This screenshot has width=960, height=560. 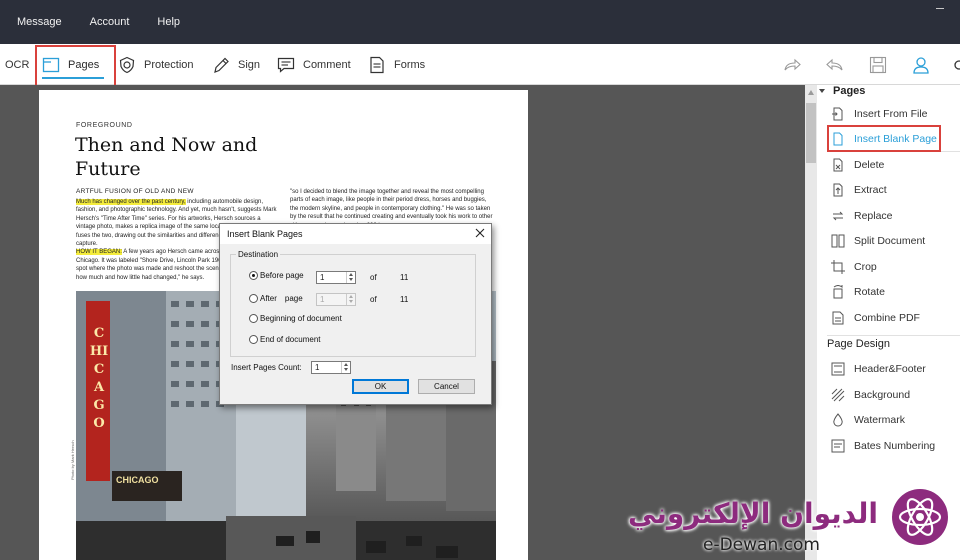 I want to click on panel-item-delete: Delete, so click(x=857, y=165).